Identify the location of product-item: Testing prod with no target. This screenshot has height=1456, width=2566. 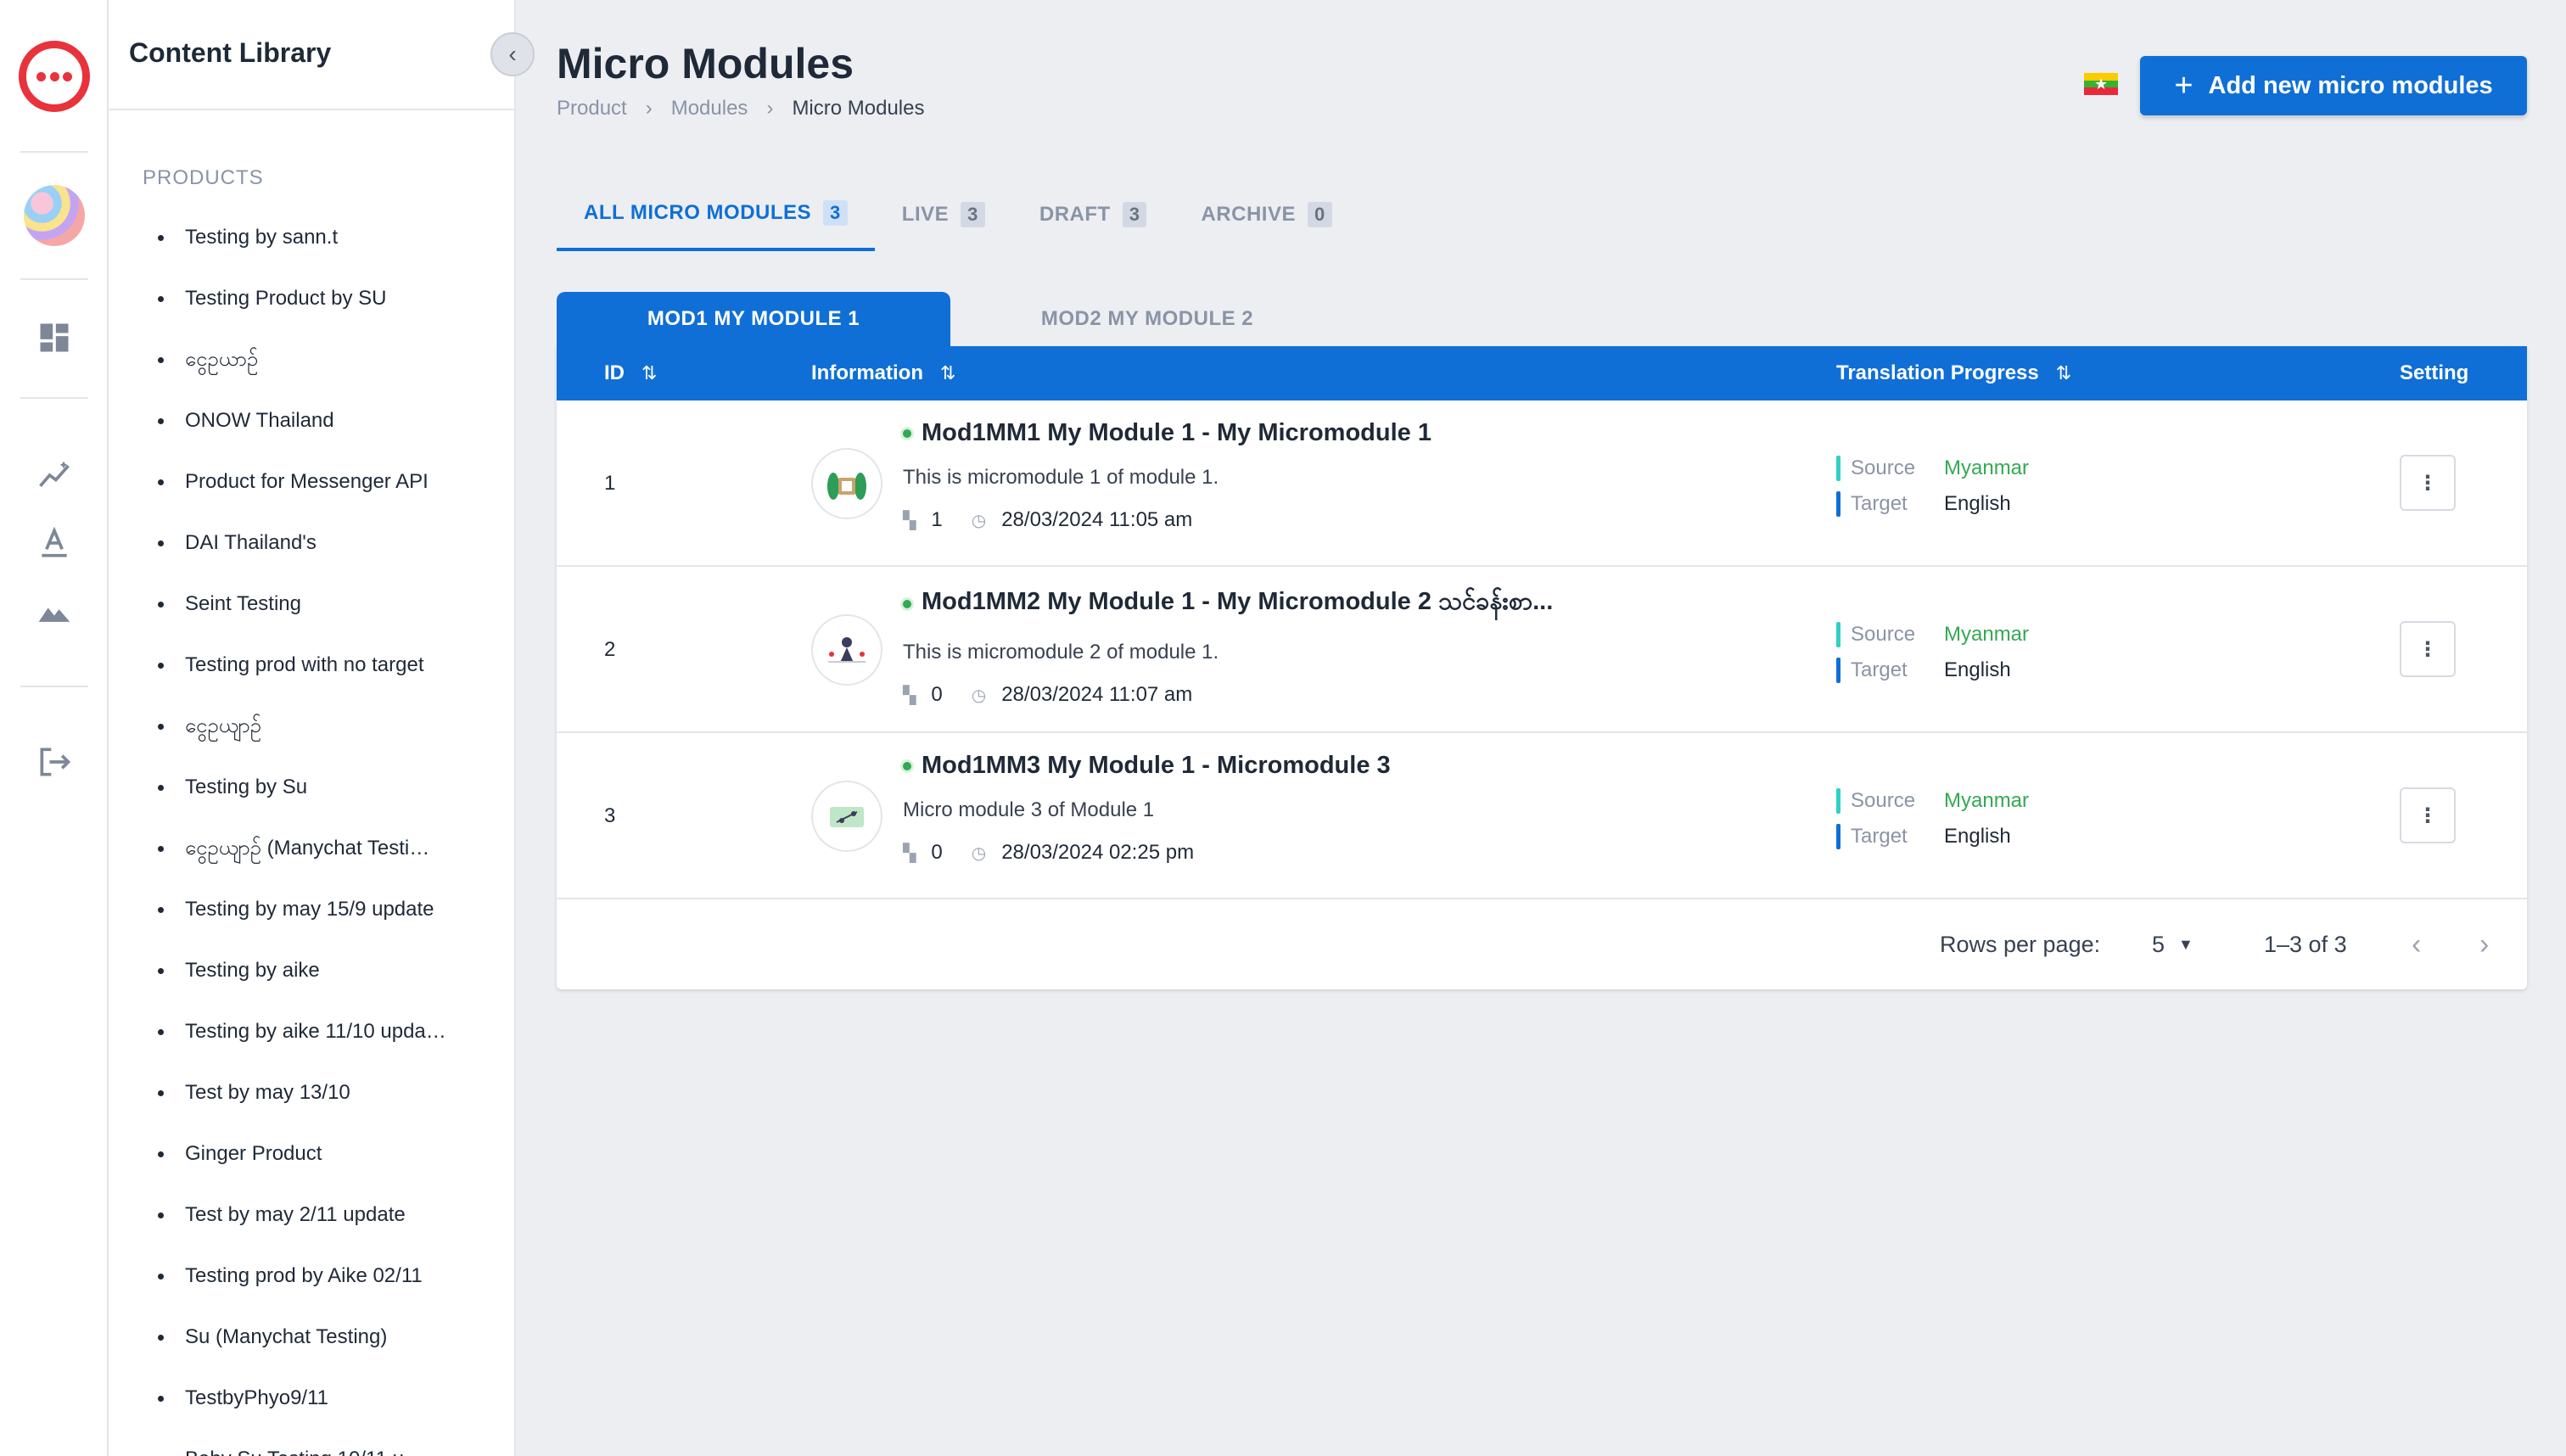
(332, 679).